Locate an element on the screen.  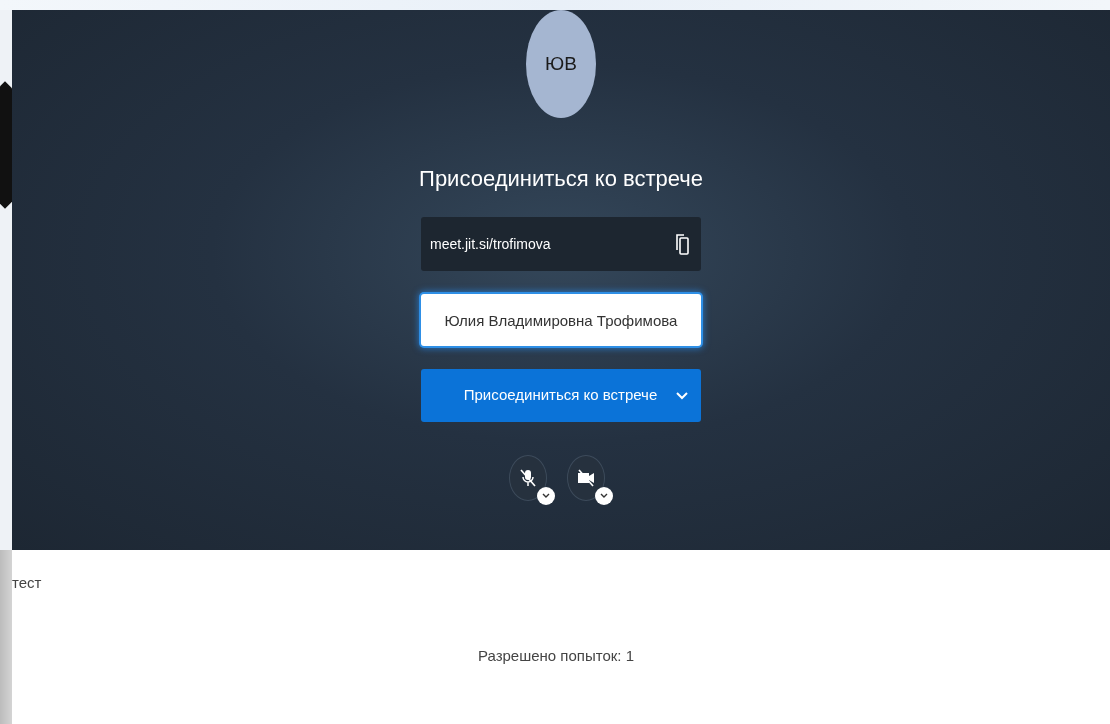
meeting-url: meet.jit.si/trofimova is located at coordinates (490, 244).